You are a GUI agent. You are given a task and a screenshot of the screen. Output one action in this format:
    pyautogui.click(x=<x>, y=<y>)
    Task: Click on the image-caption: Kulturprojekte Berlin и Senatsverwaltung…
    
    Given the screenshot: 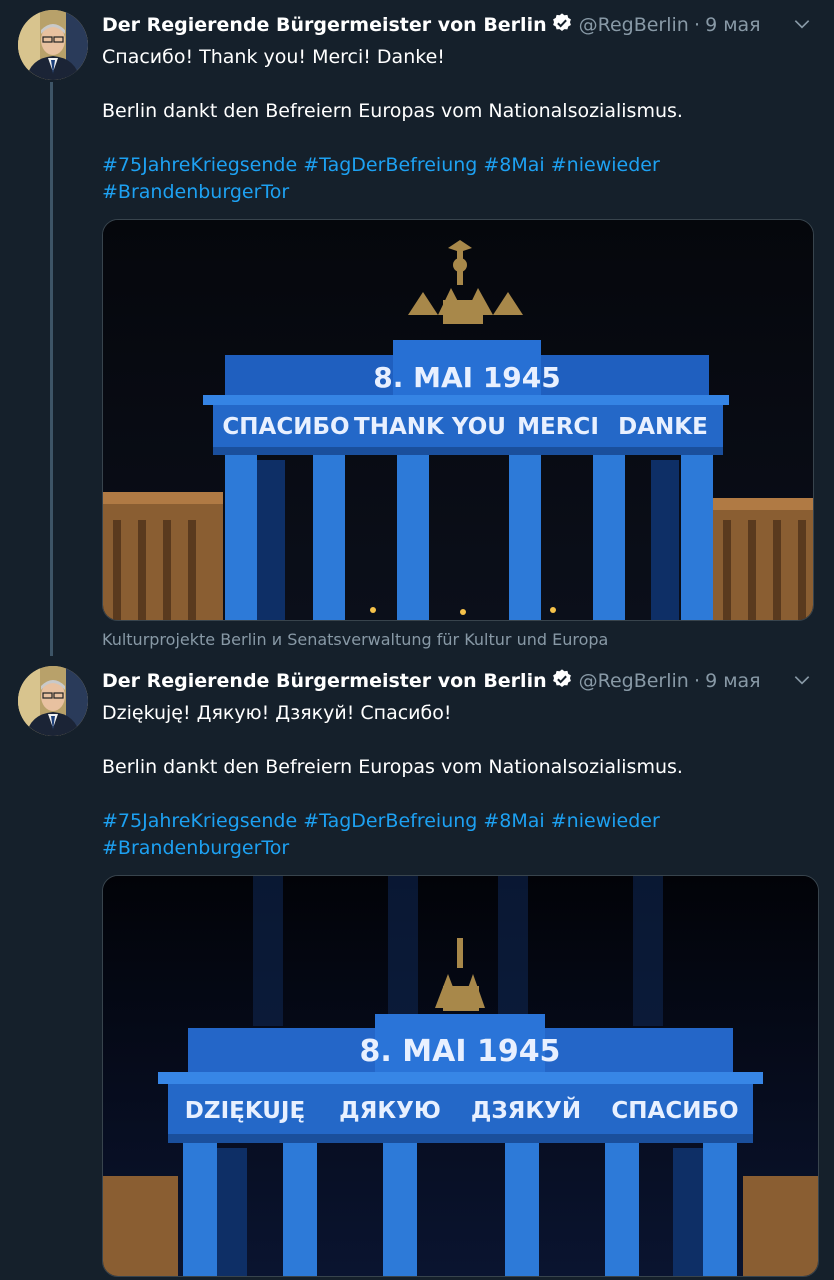 What is the action you would take?
    pyautogui.click(x=355, y=639)
    